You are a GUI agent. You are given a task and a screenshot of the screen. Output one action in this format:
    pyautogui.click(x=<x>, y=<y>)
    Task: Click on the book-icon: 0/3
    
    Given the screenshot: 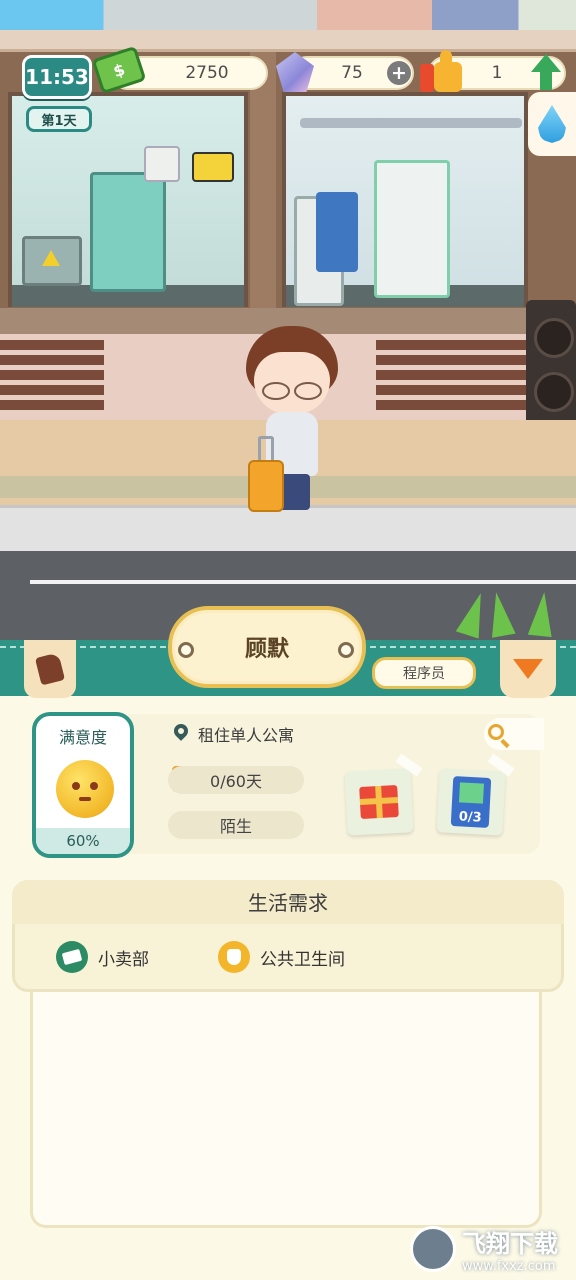 What is the action you would take?
    pyautogui.click(x=471, y=802)
    